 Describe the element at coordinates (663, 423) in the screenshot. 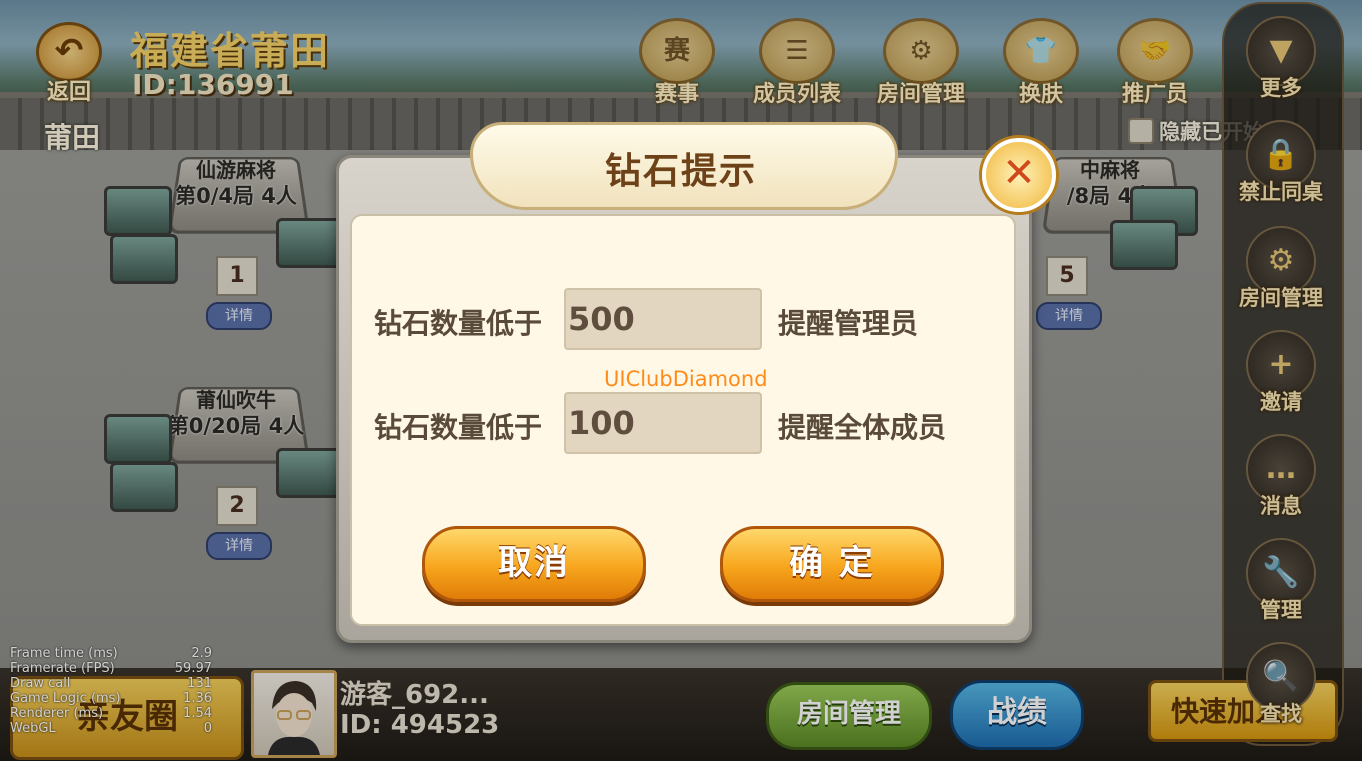

I see `member-threshold-input` at that location.